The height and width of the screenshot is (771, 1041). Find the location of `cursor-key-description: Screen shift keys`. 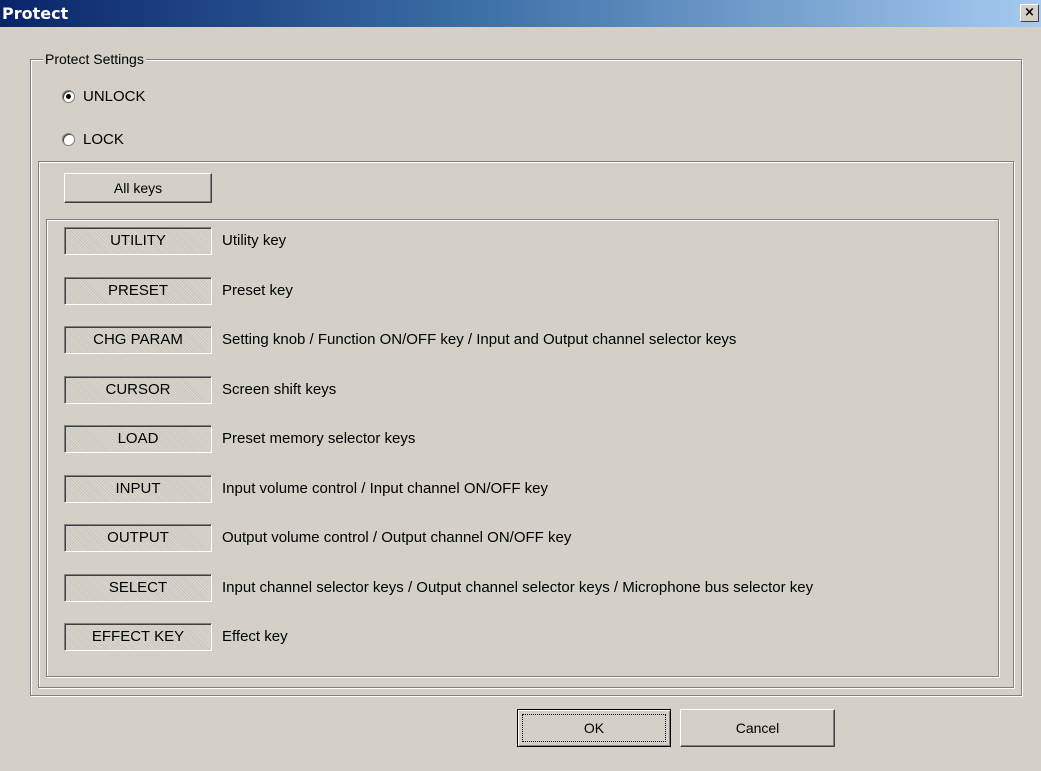

cursor-key-description: Screen shift keys is located at coordinates (279, 389).